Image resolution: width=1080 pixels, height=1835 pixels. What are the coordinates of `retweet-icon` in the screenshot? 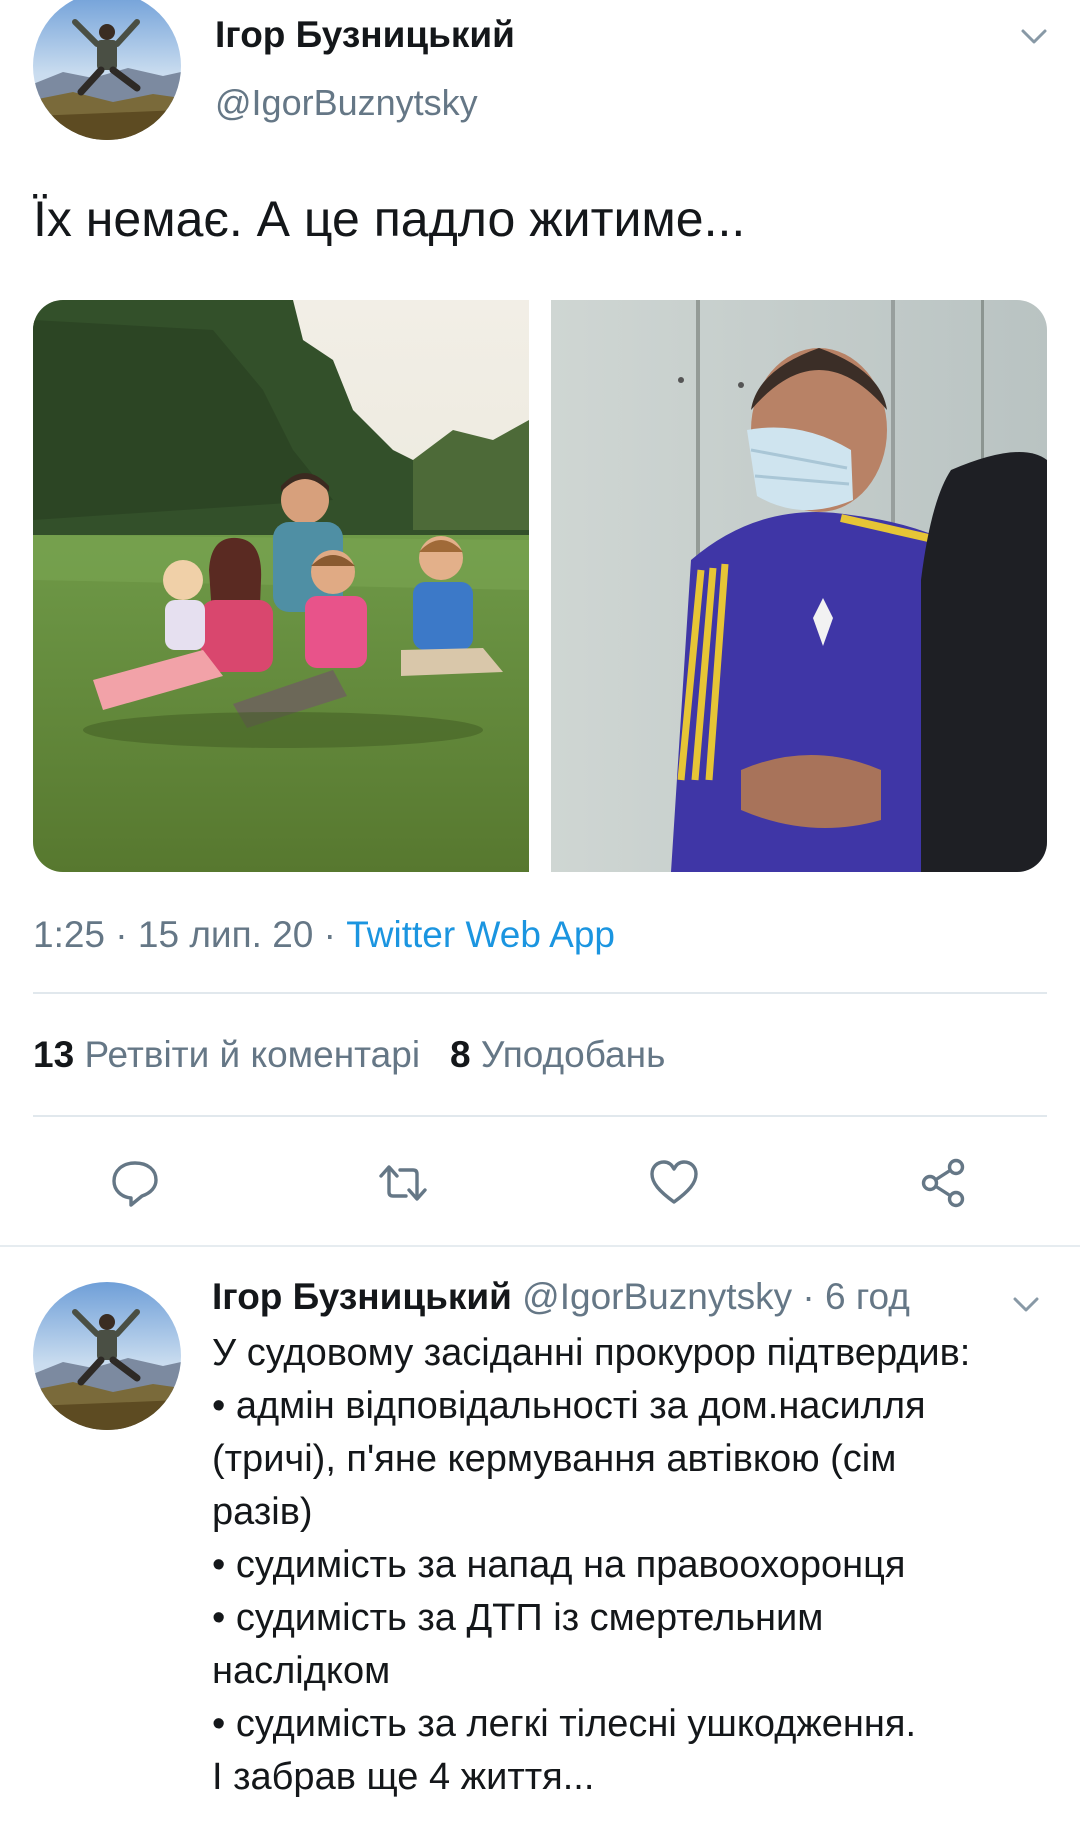 It's located at (403, 1183).